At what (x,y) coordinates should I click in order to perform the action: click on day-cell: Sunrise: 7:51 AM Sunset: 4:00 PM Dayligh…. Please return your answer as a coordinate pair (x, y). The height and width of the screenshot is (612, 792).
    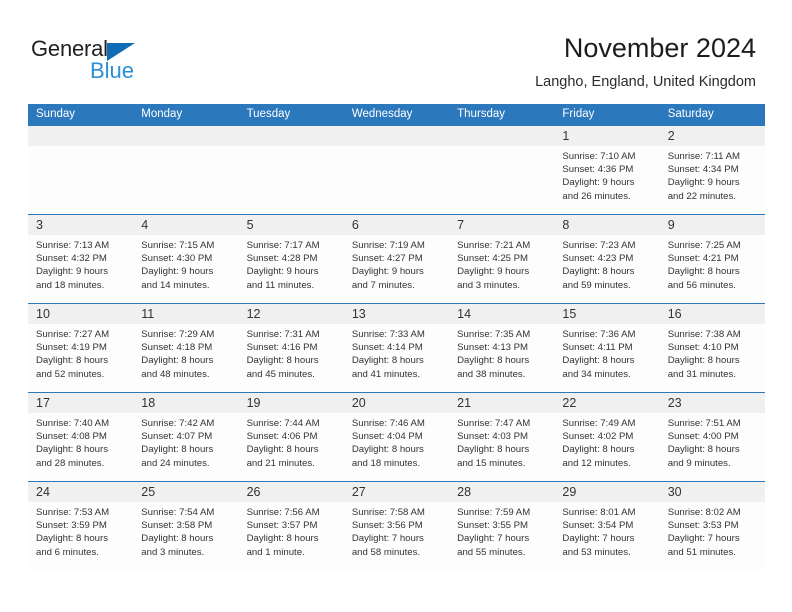
    Looking at the image, I should click on (712, 447).